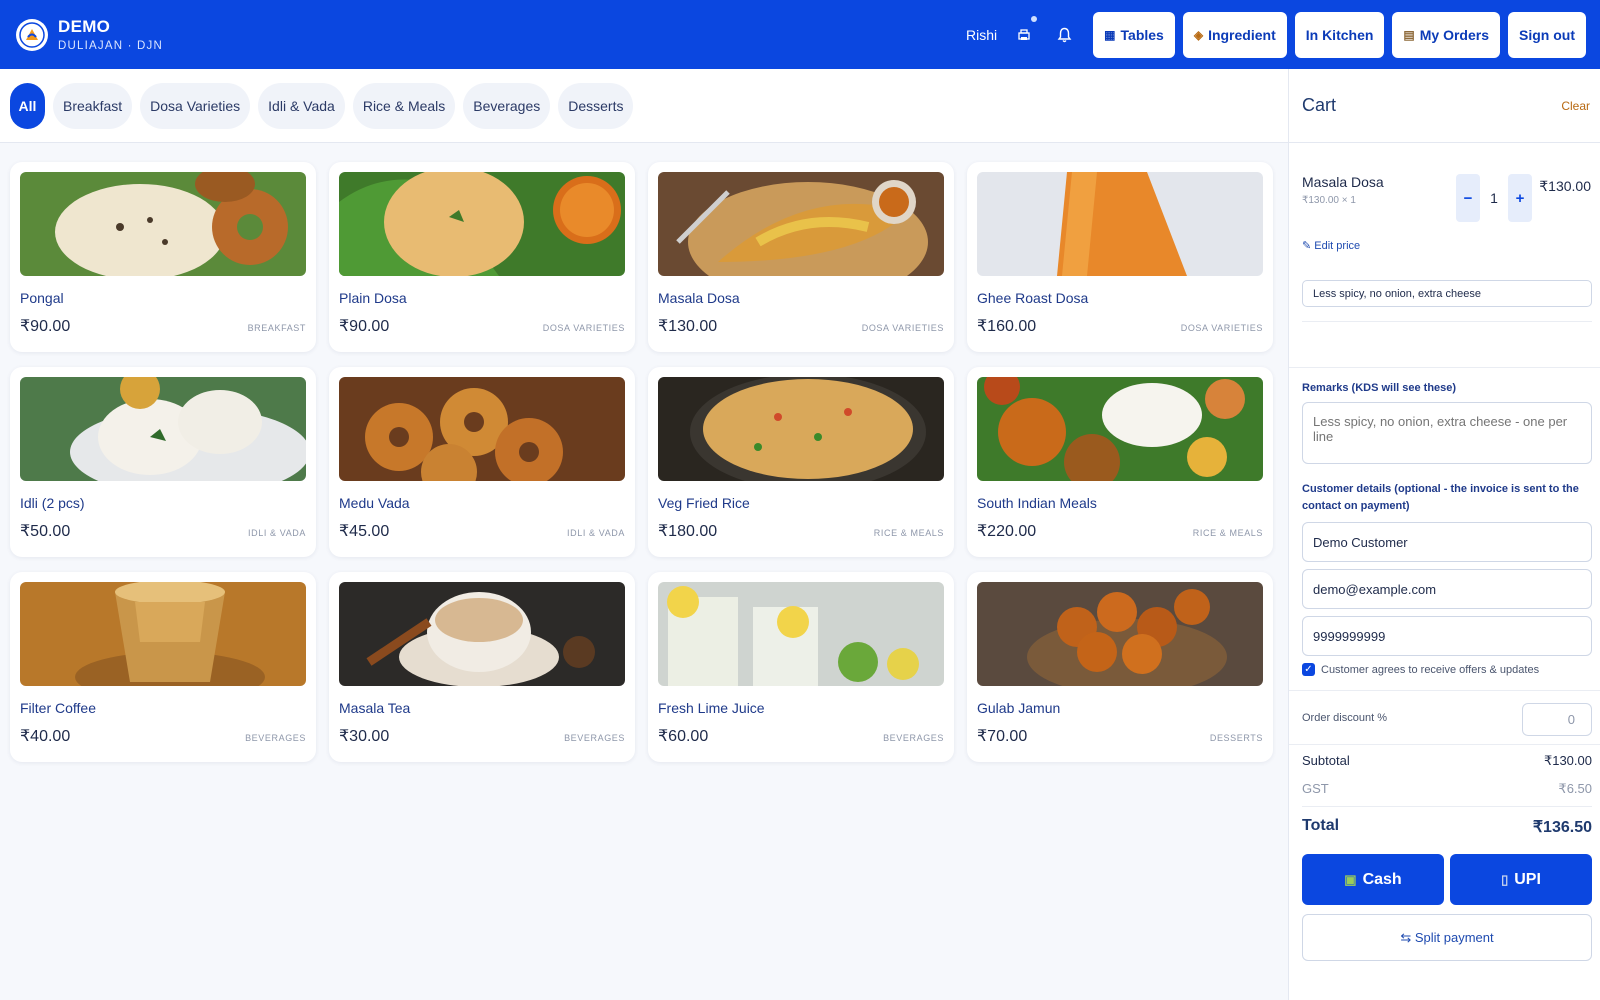 This screenshot has width=1600, height=1000. Describe the element at coordinates (688, 326) in the screenshot. I see `item-price: ₹130.00` at that location.